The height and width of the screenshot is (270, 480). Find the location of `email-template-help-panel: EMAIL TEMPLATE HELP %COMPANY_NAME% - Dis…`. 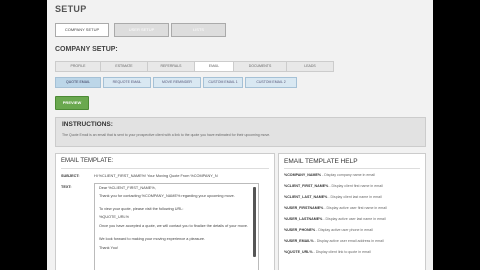

email-template-help-panel: EMAIL TEMPLATE HELP %COMPANY_NAME% - Dis… is located at coordinates (352, 211).